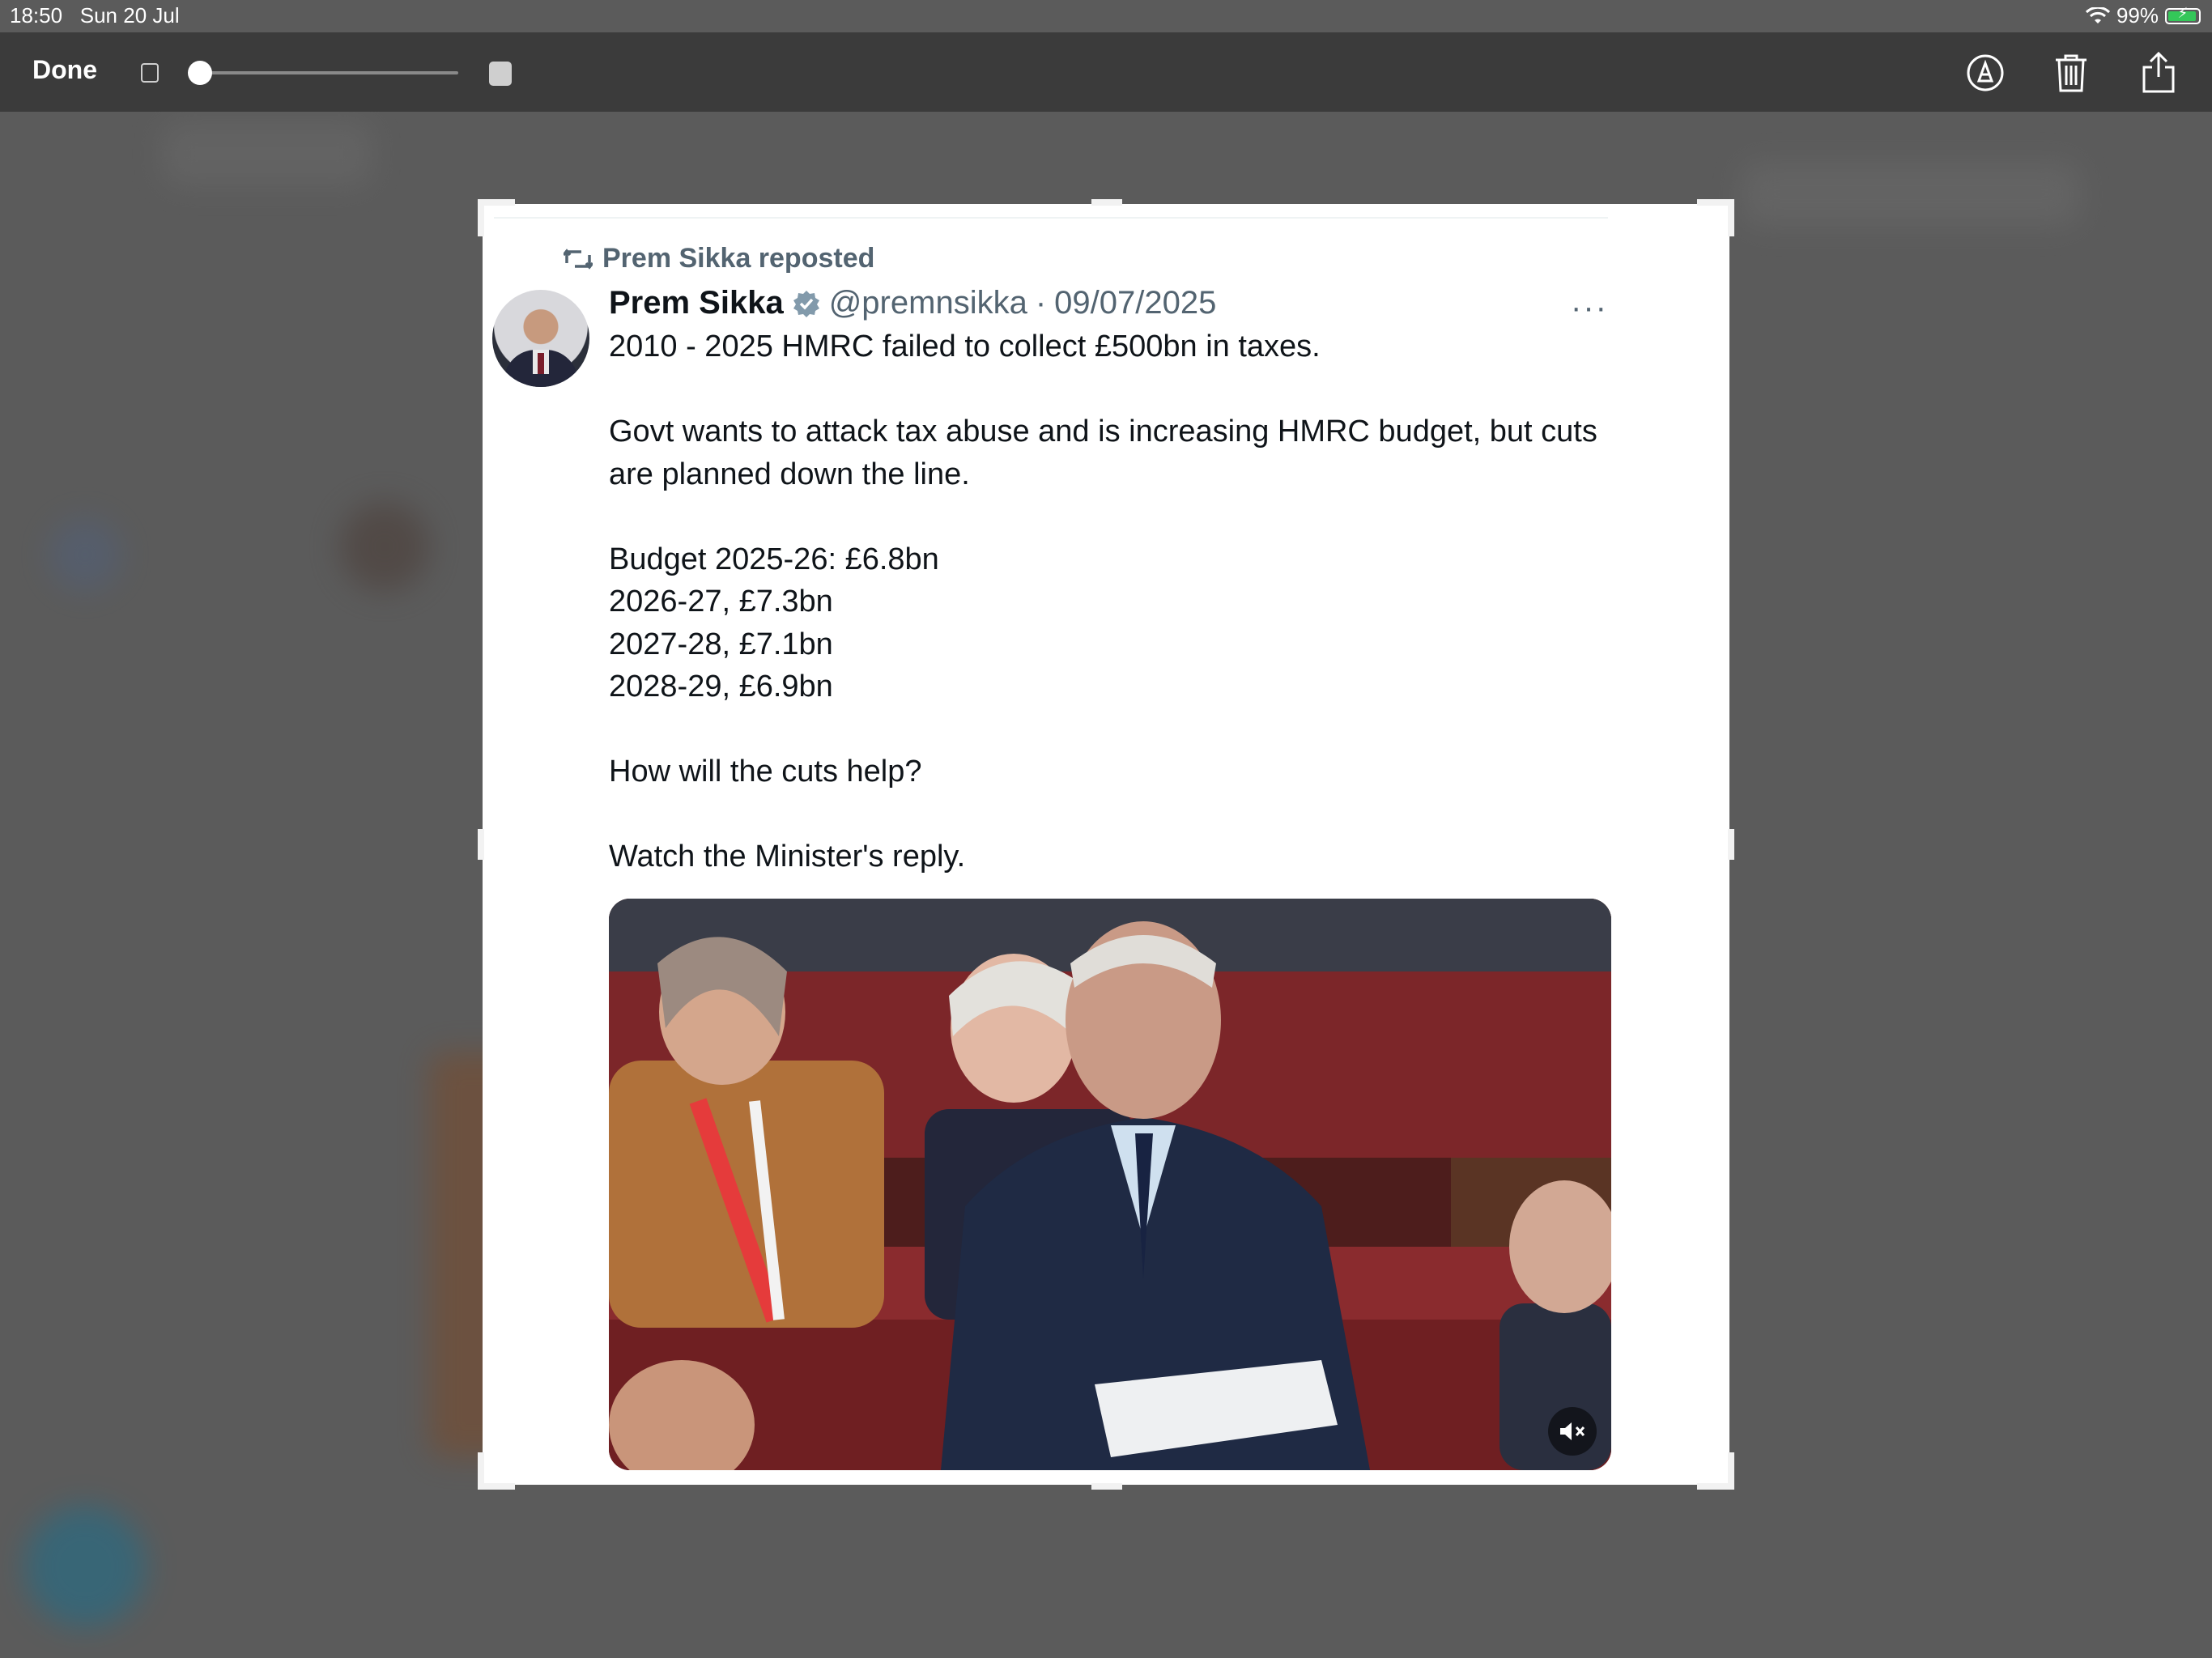 The height and width of the screenshot is (1658, 2212). I want to click on status-time: 18:50 Sun 20 Jul, so click(95, 15).